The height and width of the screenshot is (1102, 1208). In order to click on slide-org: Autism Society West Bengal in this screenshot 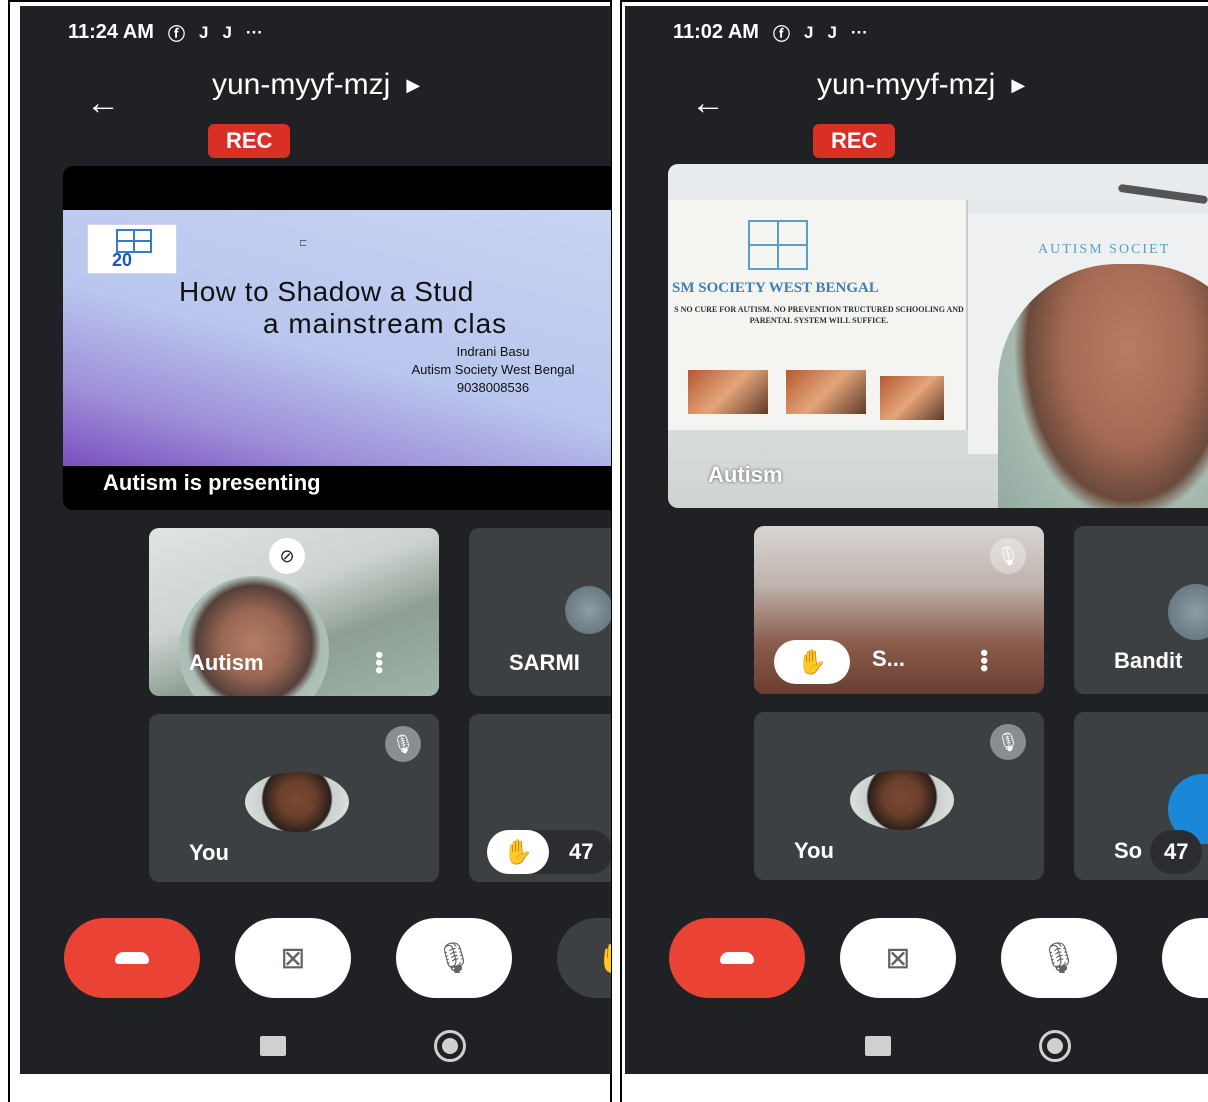, I will do `click(493, 369)`.